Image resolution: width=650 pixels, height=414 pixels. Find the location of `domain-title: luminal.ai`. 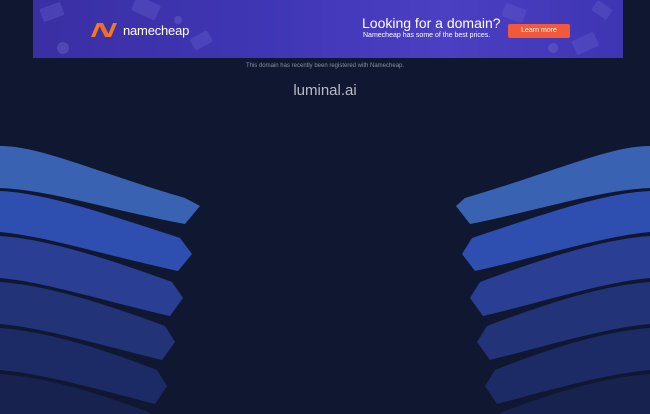

domain-title: luminal.ai is located at coordinates (325, 90).